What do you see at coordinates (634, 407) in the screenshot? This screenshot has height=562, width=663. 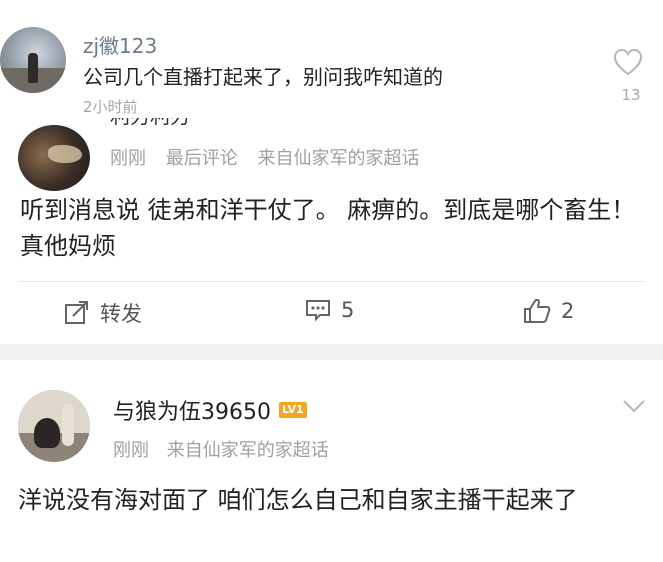 I see `chevron-down-icon` at bounding box center [634, 407].